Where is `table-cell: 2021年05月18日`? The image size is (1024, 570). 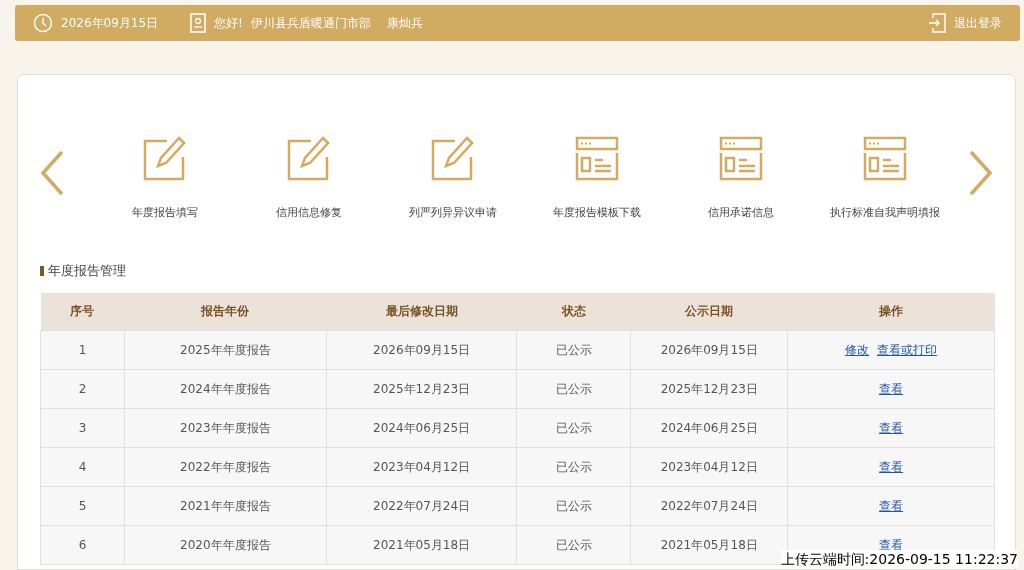
table-cell: 2021年05月18日 is located at coordinates (421, 545).